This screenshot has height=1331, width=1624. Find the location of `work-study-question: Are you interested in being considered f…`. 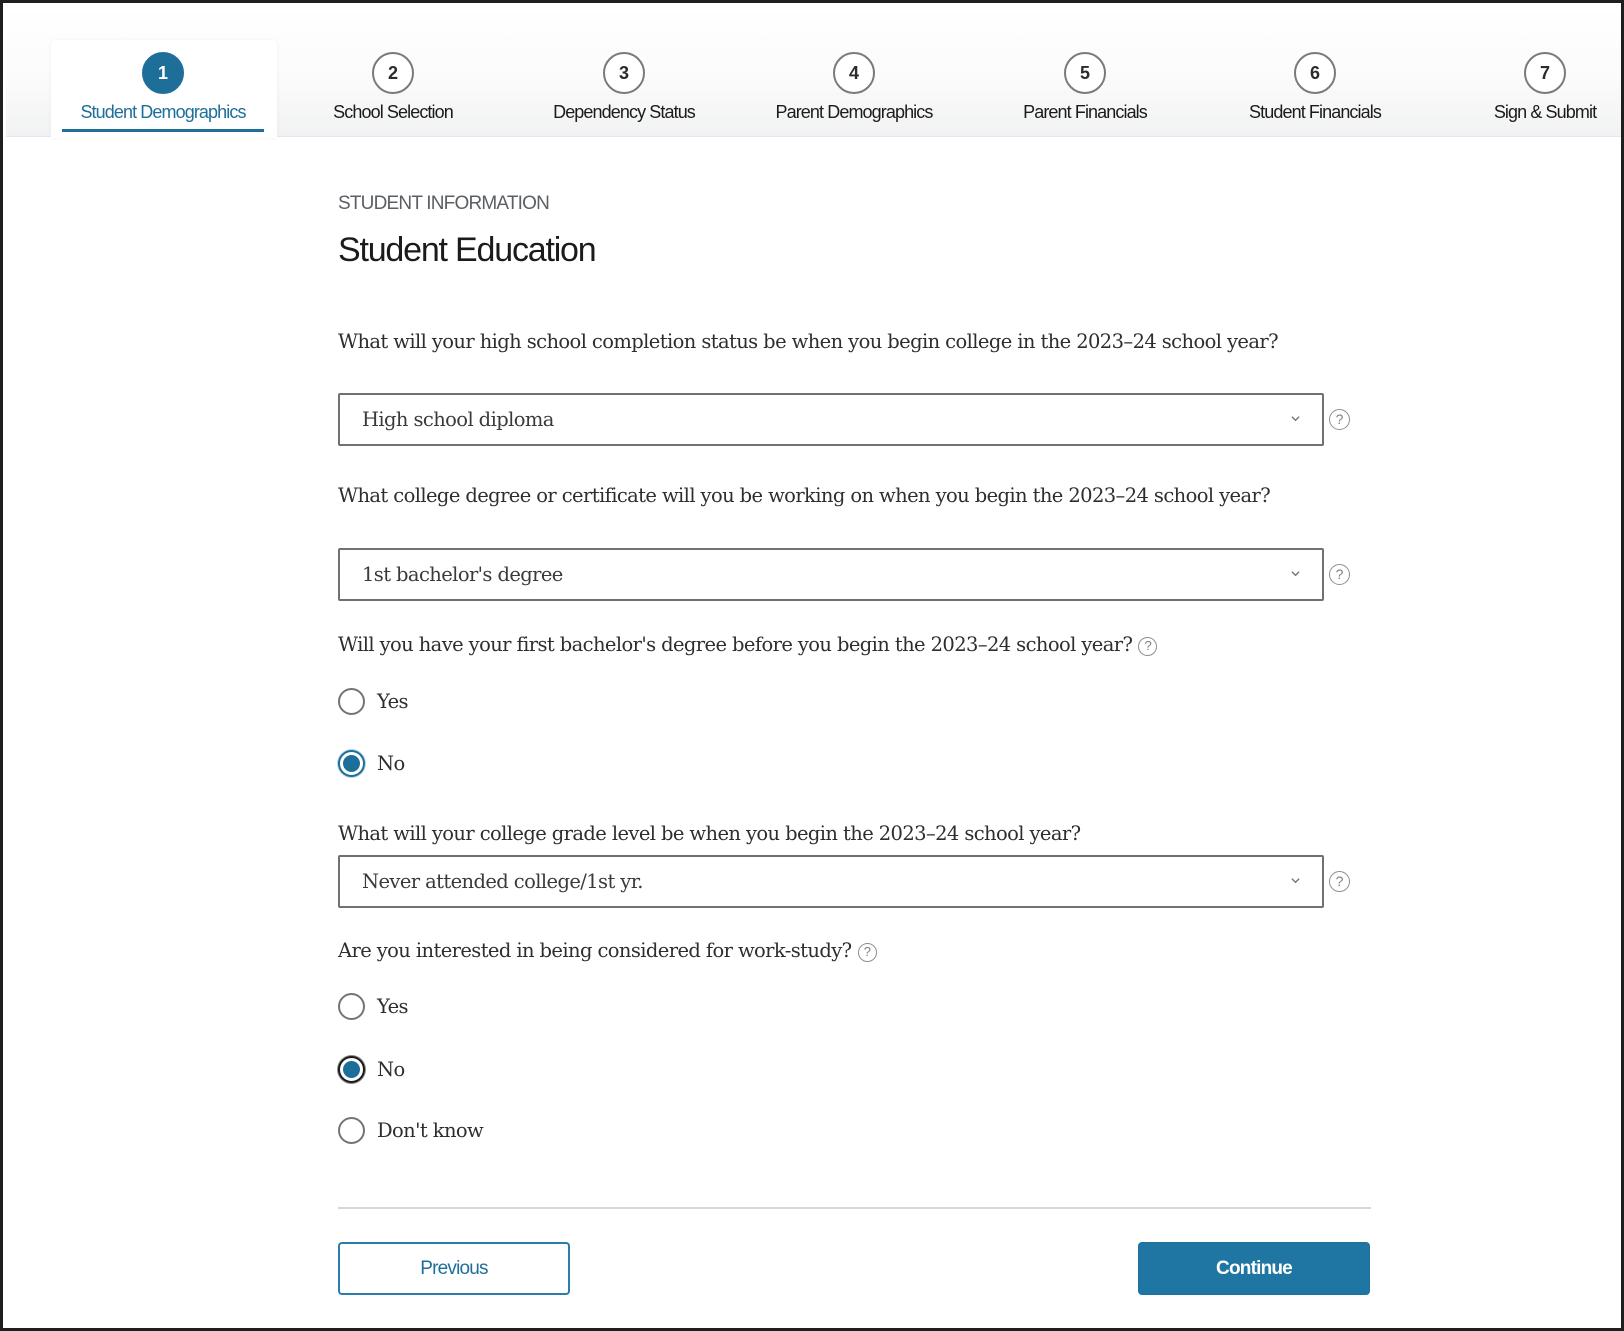

work-study-question: Are you interested in being considered f… is located at coordinates (833, 950).